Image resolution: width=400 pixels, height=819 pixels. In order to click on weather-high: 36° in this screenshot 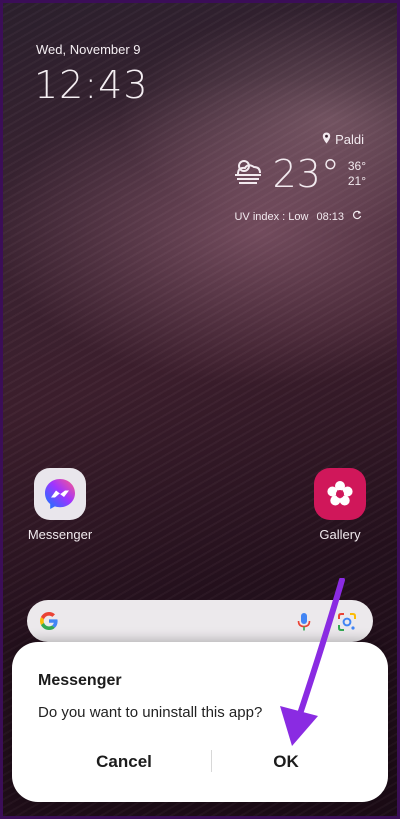, I will do `click(356, 166)`.